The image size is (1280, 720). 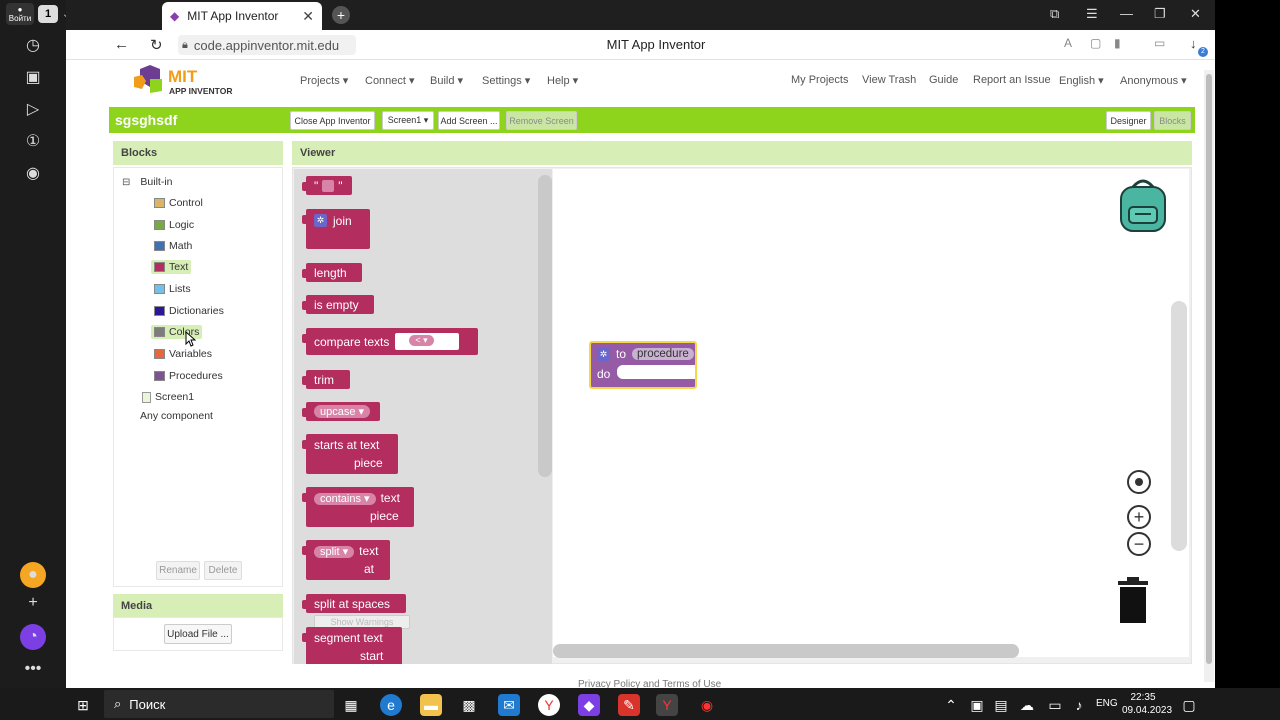 I want to click on zoom-out-icon: −, so click(x=1139, y=544).